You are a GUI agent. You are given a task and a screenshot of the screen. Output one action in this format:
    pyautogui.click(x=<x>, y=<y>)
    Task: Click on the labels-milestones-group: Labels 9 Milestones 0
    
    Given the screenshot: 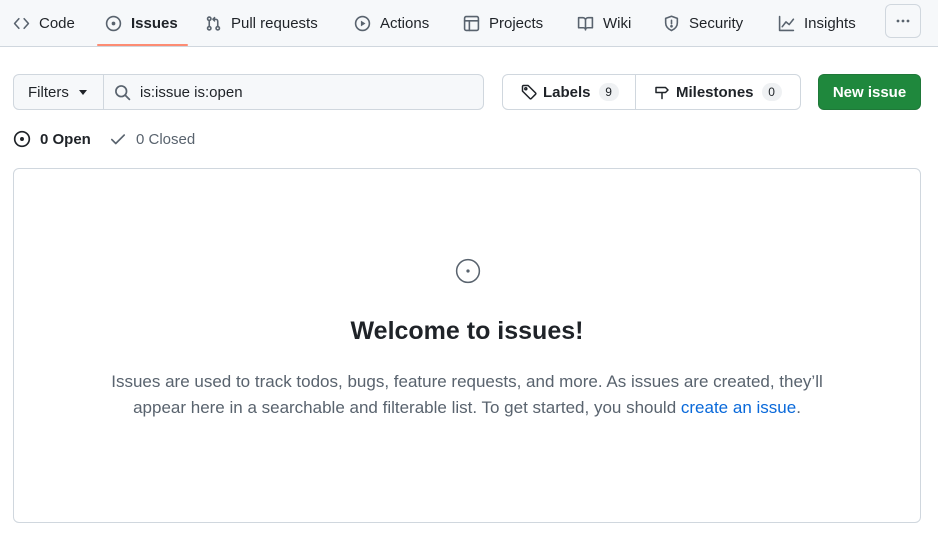 What is the action you would take?
    pyautogui.click(x=651, y=92)
    